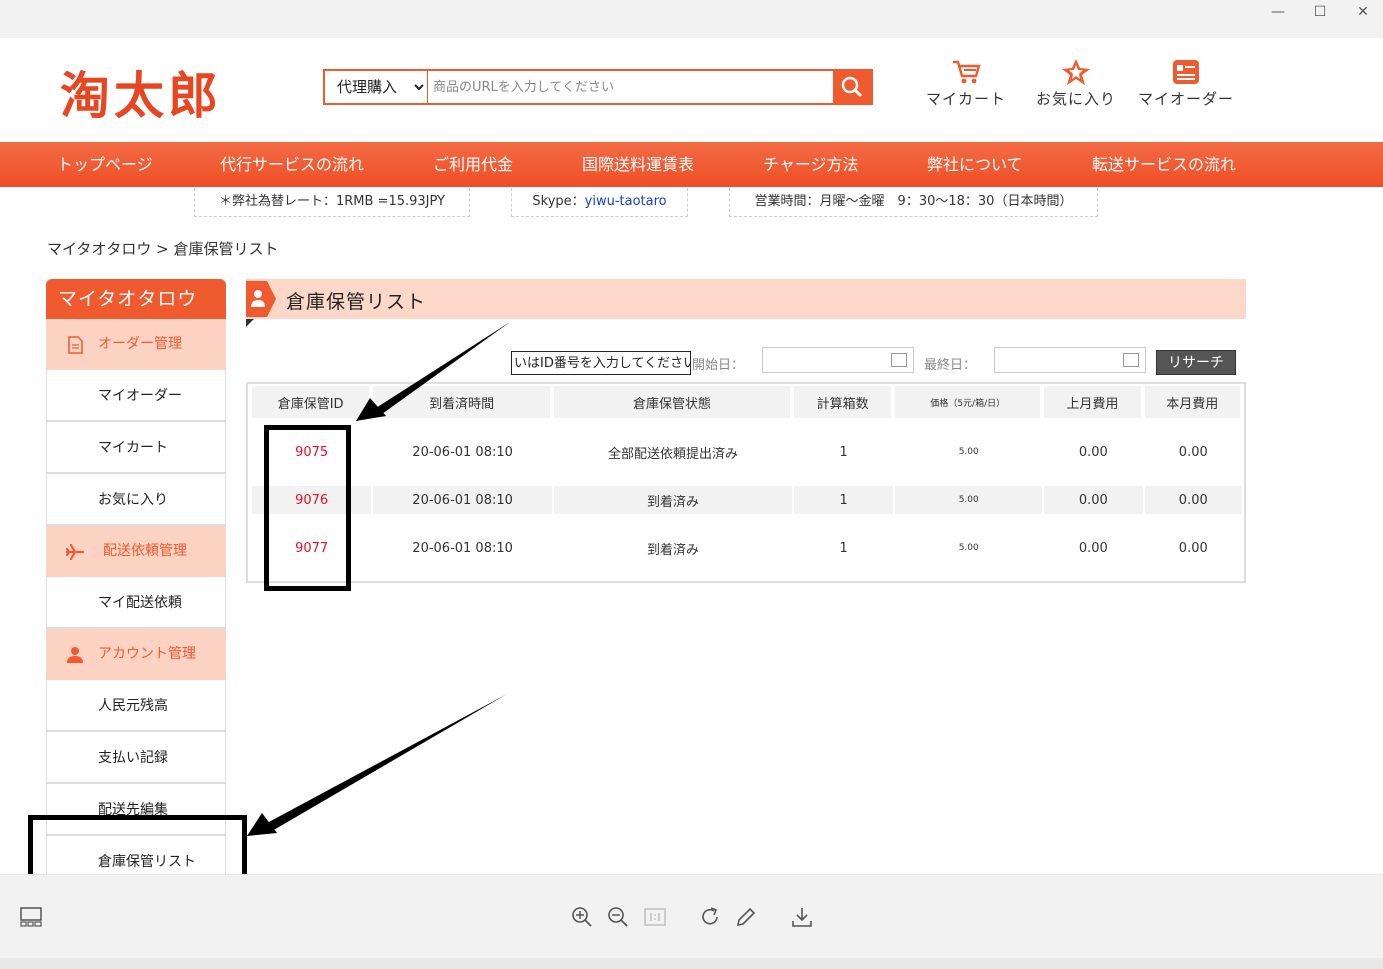  What do you see at coordinates (250, 323) in the screenshot?
I see `title-corner` at bounding box center [250, 323].